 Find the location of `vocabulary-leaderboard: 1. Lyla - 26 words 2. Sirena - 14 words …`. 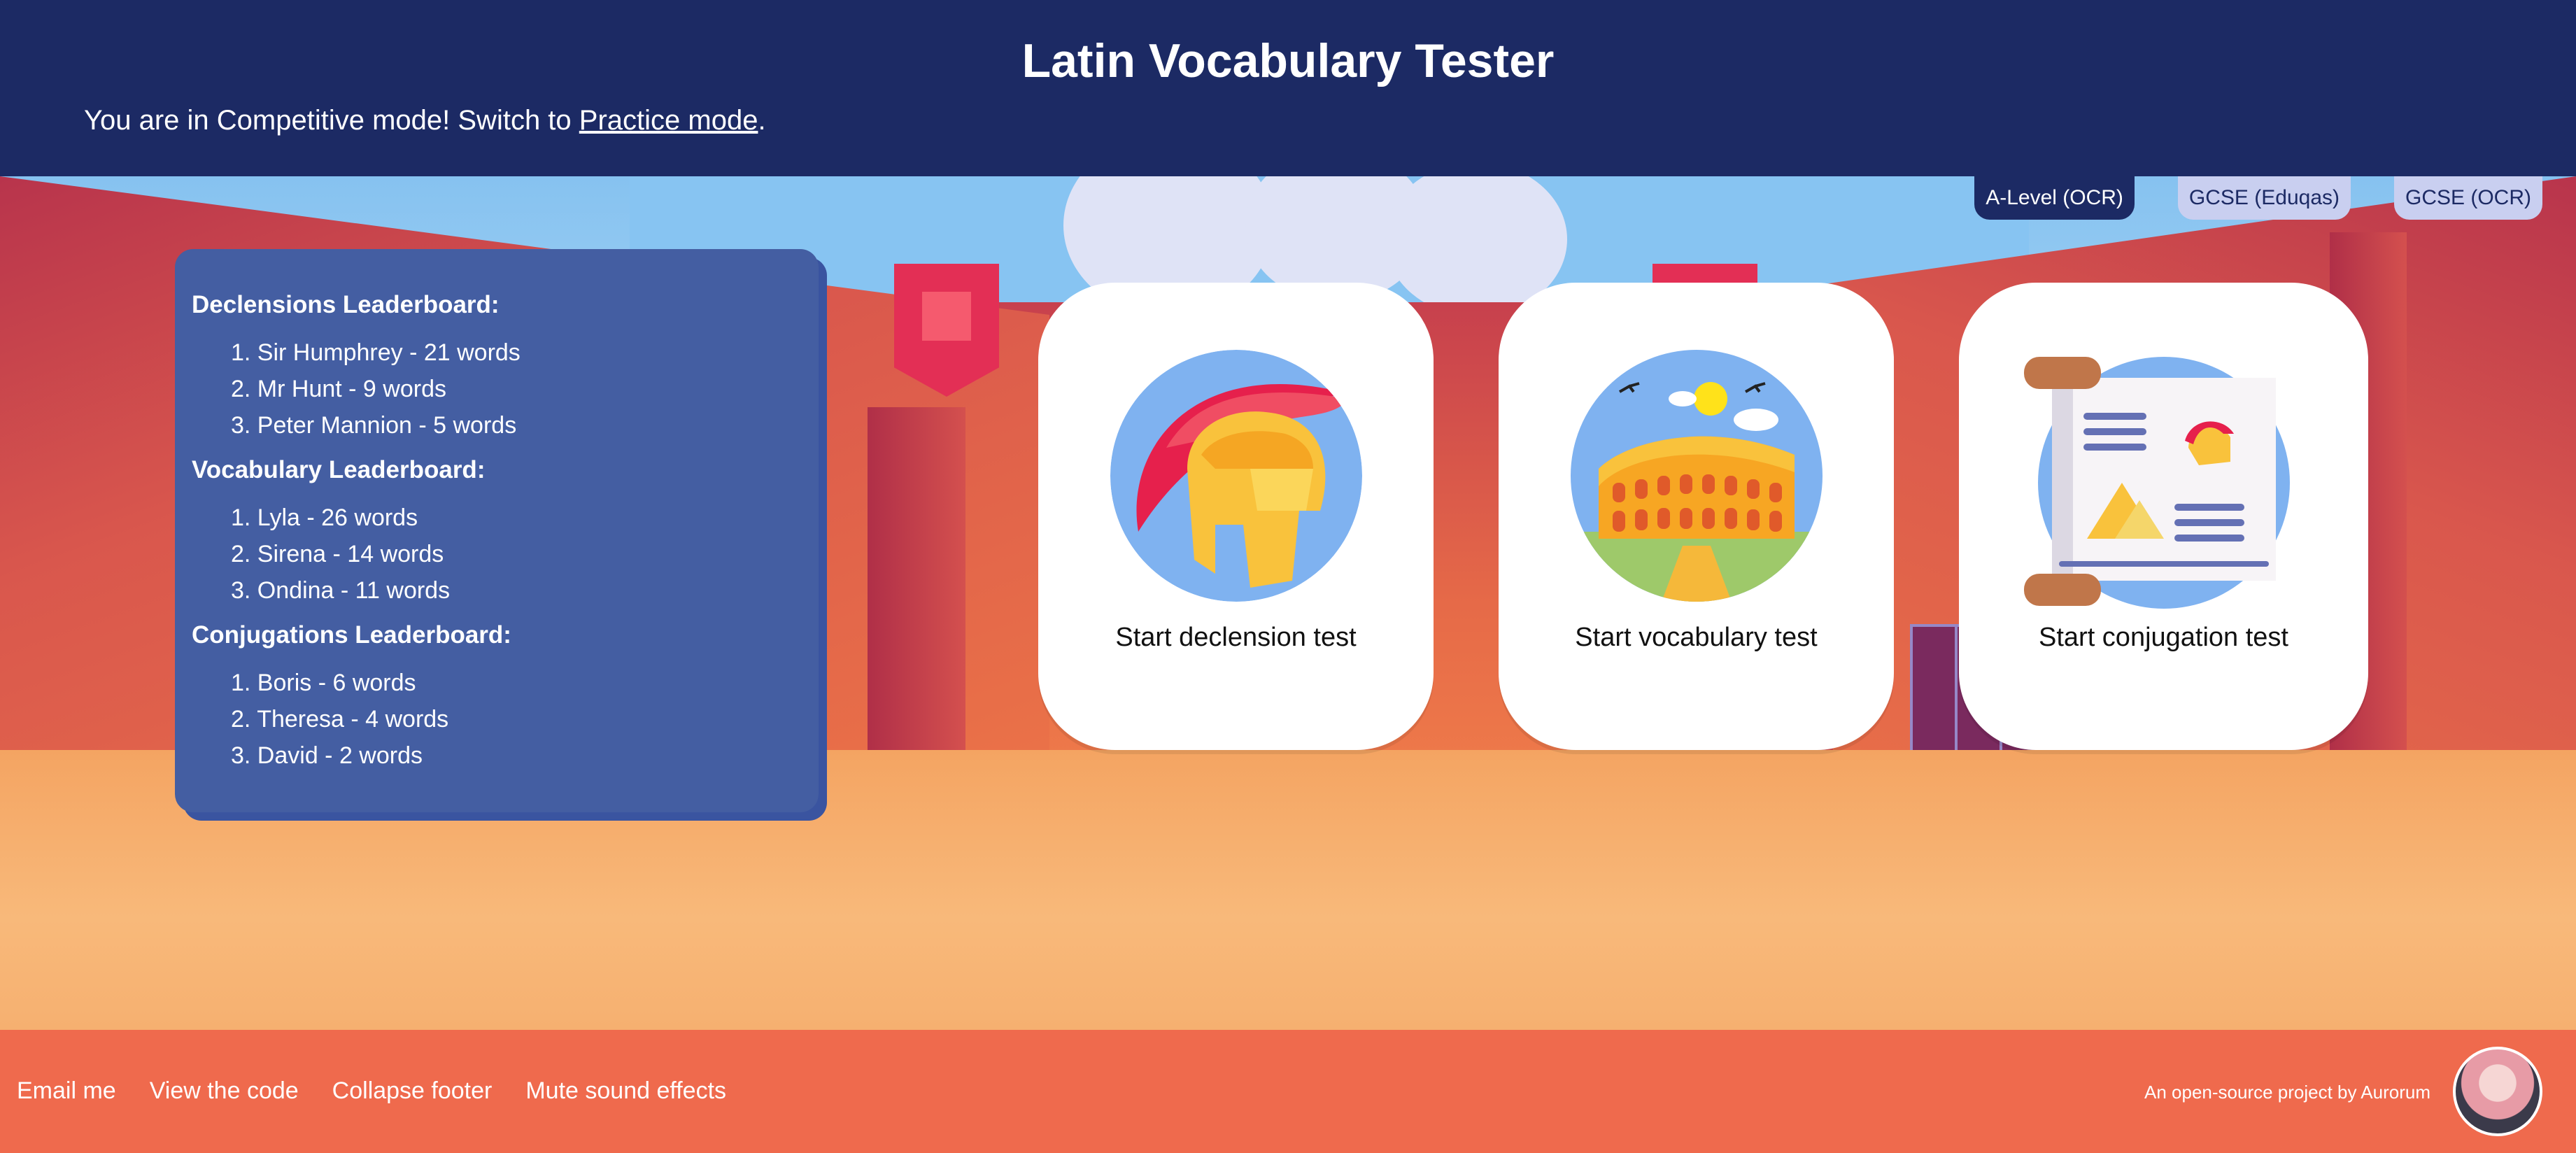

vocabulary-leaderboard: 1. Lyla - 26 words 2. Sirena - 14 words … is located at coordinates (516, 554).